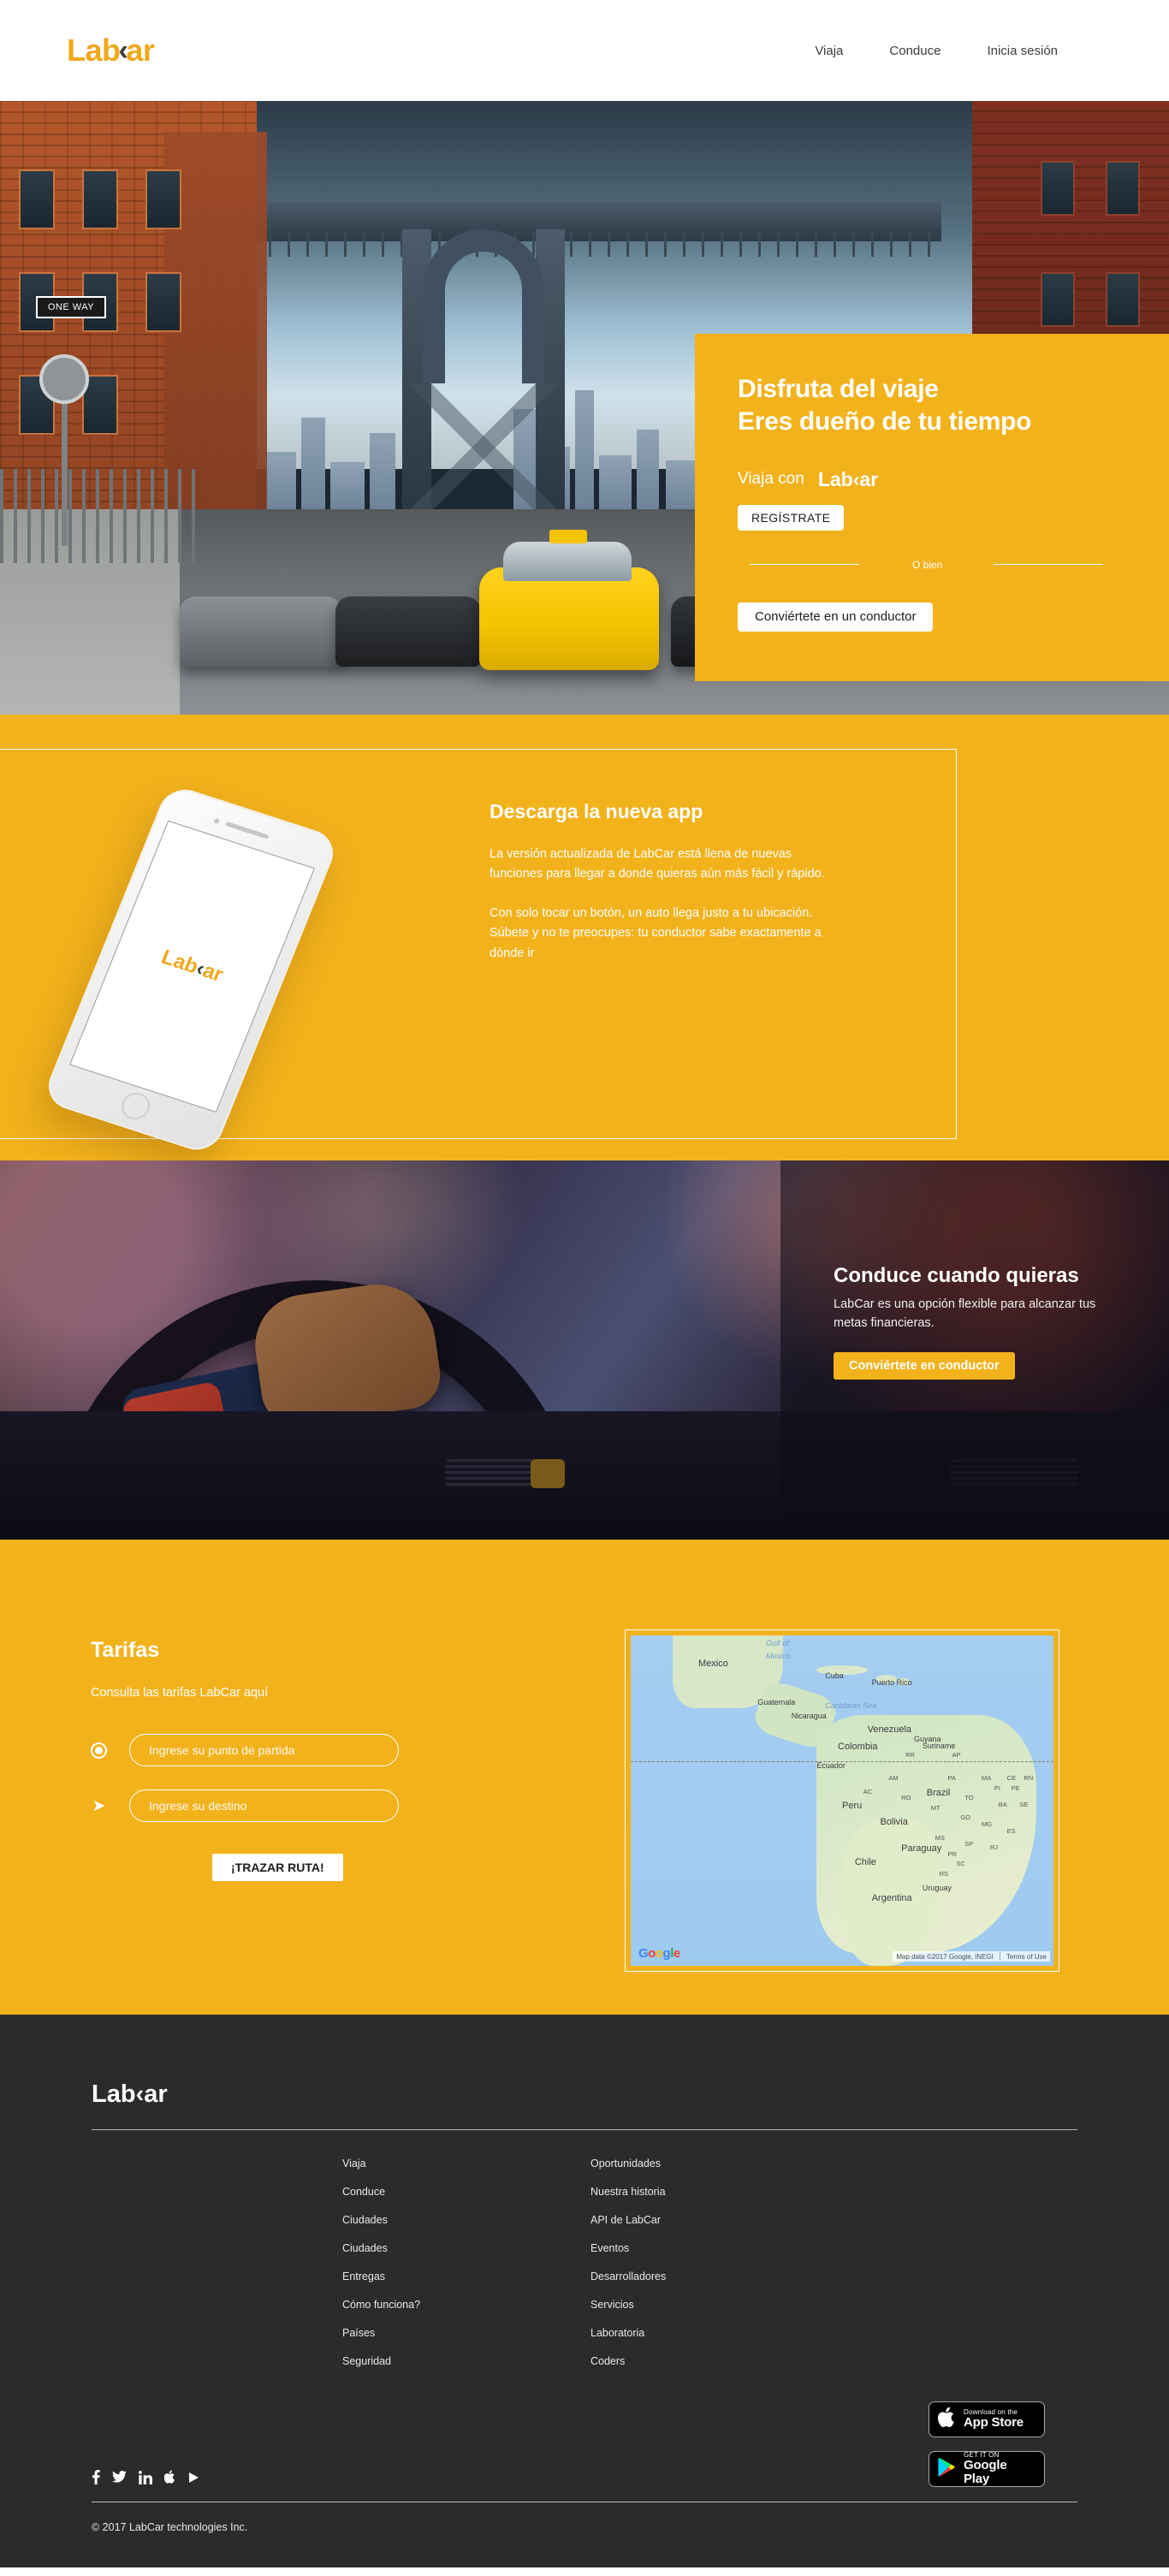 This screenshot has width=1169, height=2576. What do you see at coordinates (892, 1898) in the screenshot?
I see `map-label: Argentina` at bounding box center [892, 1898].